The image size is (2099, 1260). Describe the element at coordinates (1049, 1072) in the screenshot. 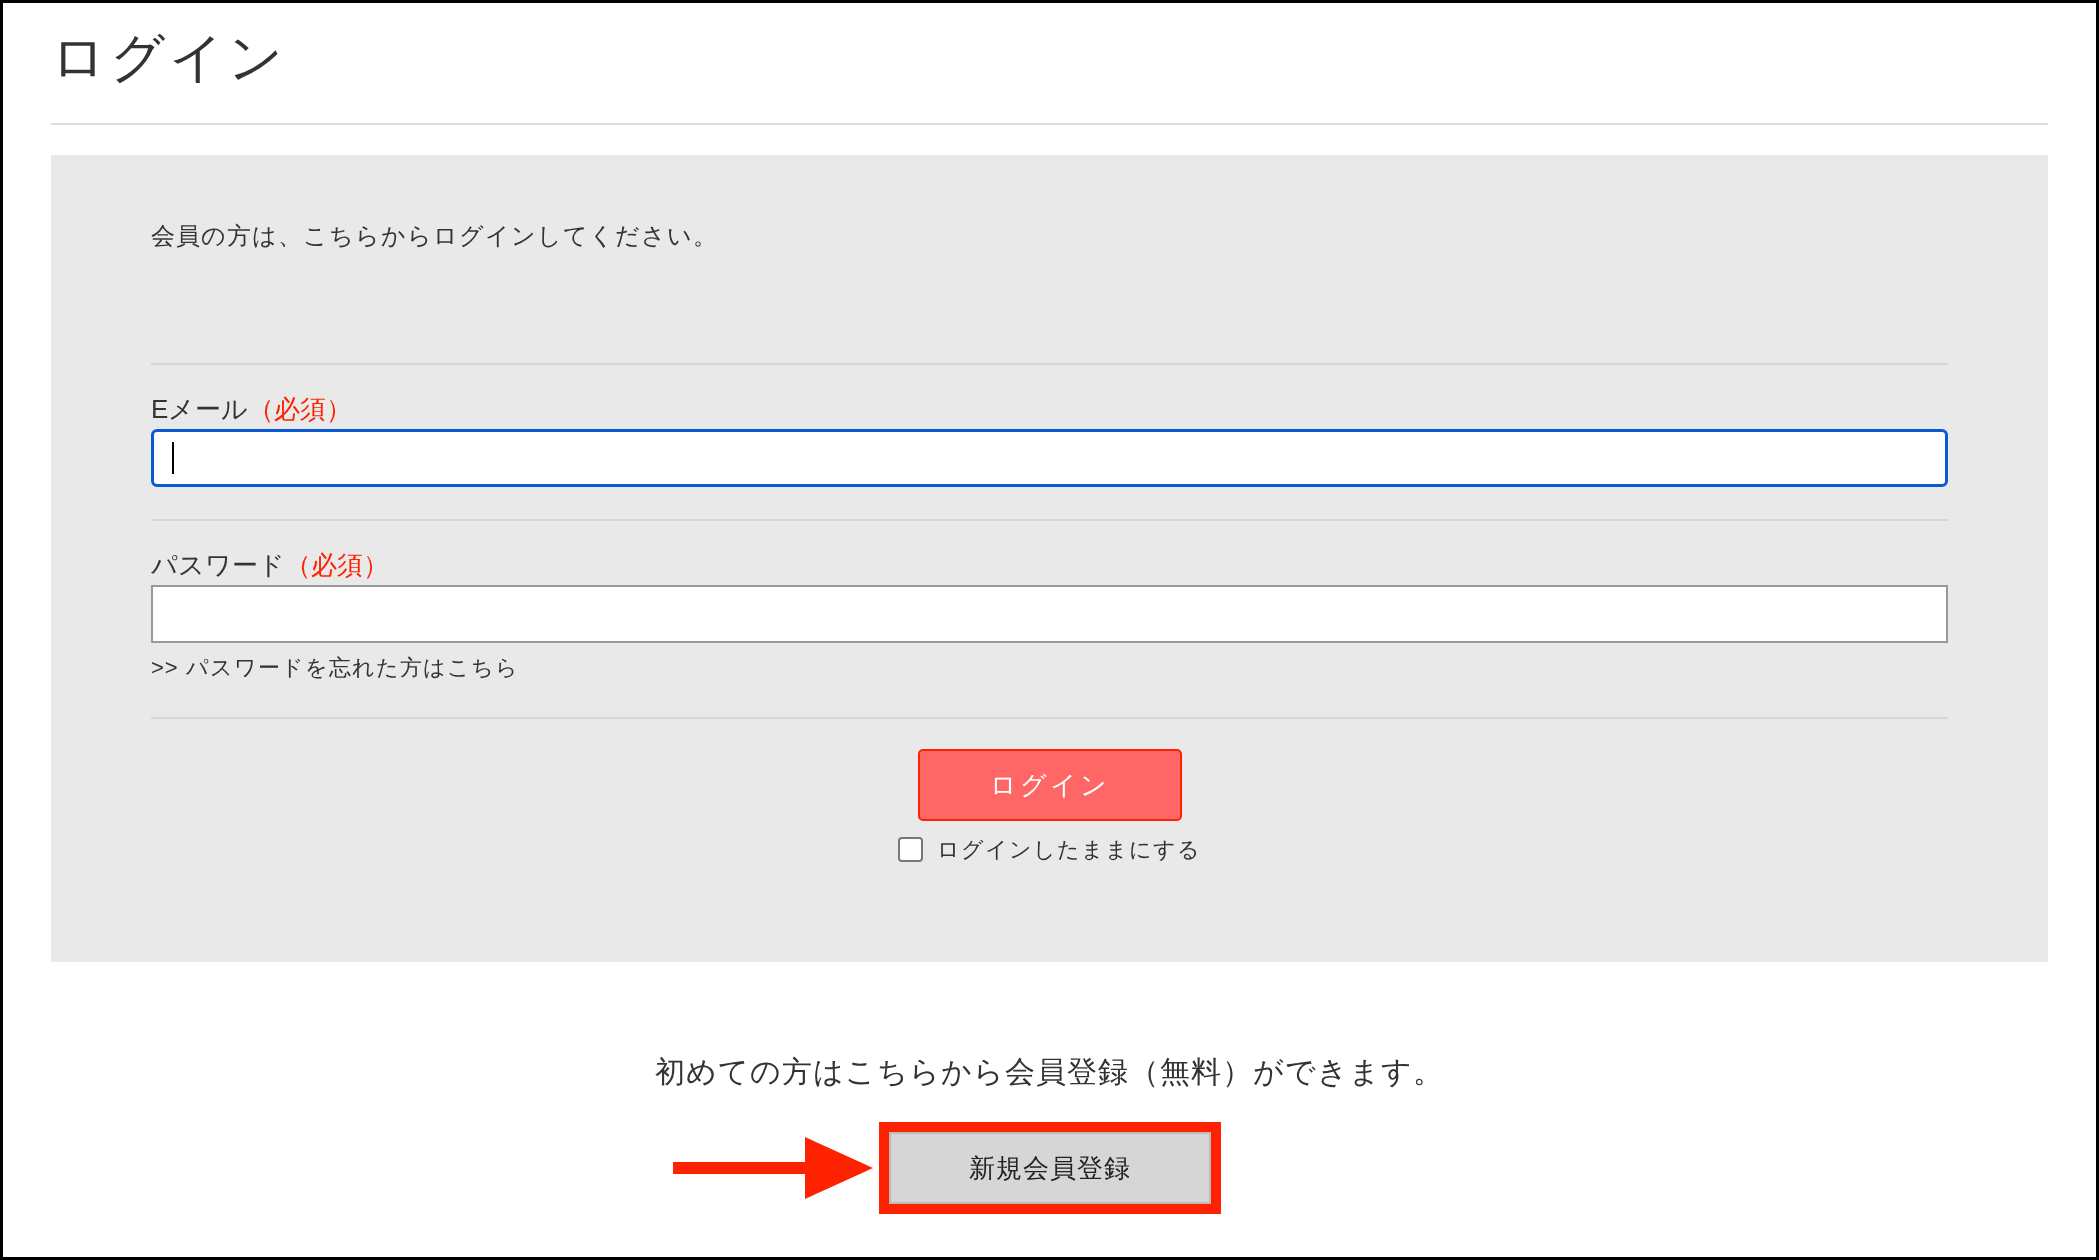

I see `register-text: 初めての方はこちらから会員登録（無料）ができます。` at that location.